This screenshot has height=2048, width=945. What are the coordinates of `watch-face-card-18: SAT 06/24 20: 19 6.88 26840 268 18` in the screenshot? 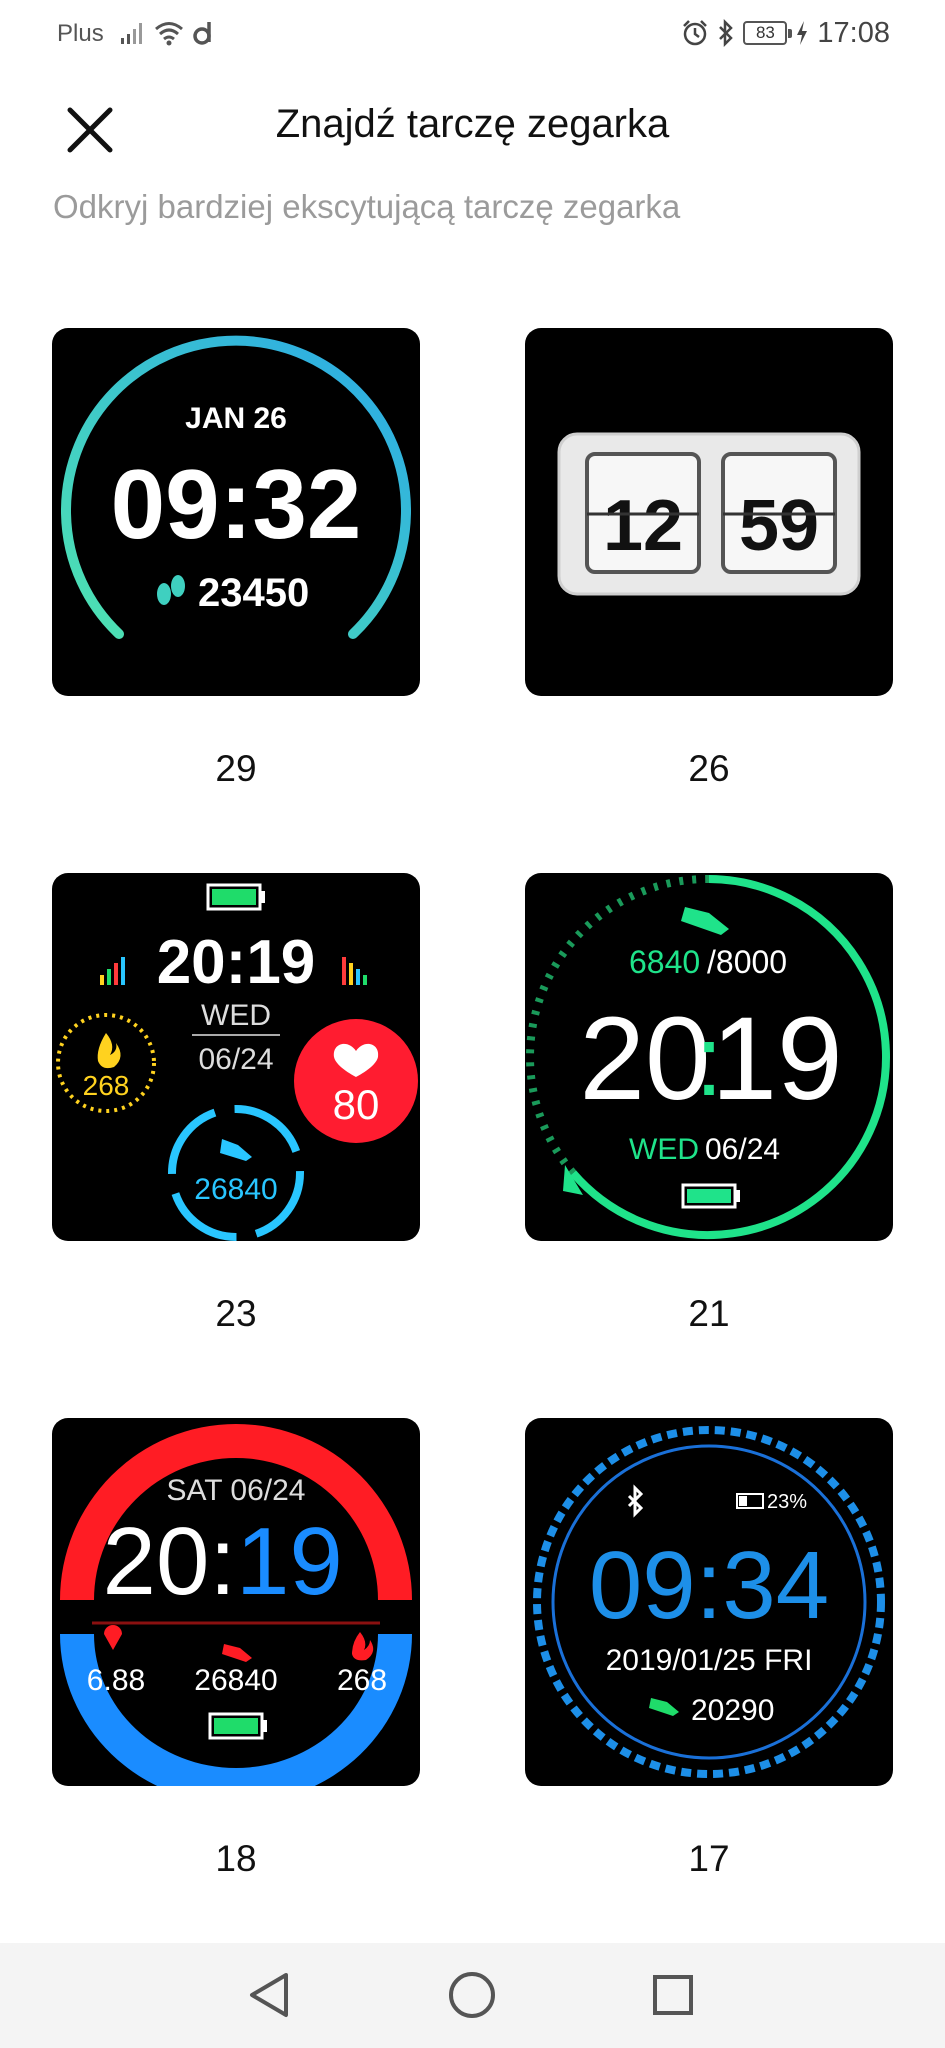 It's located at (236, 1649).